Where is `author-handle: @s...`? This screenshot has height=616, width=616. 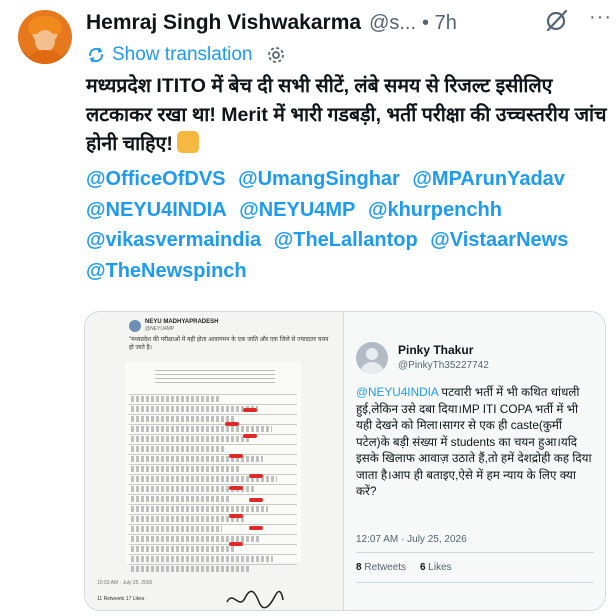
author-handle: @s... is located at coordinates (392, 23).